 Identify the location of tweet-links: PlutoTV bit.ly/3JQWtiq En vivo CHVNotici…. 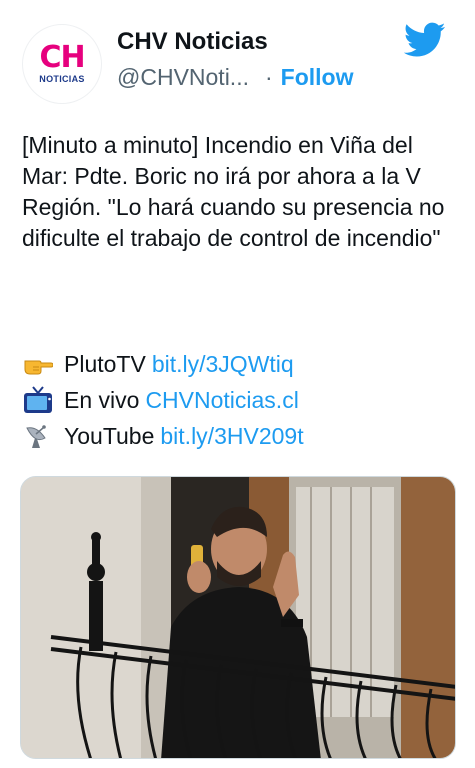
(242, 400).